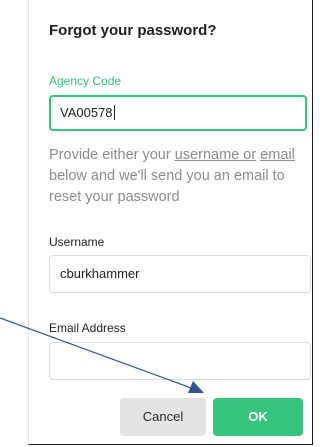 Image resolution: width=320 pixels, height=447 pixels. What do you see at coordinates (163, 417) in the screenshot?
I see `cancel-button: Cancel` at bounding box center [163, 417].